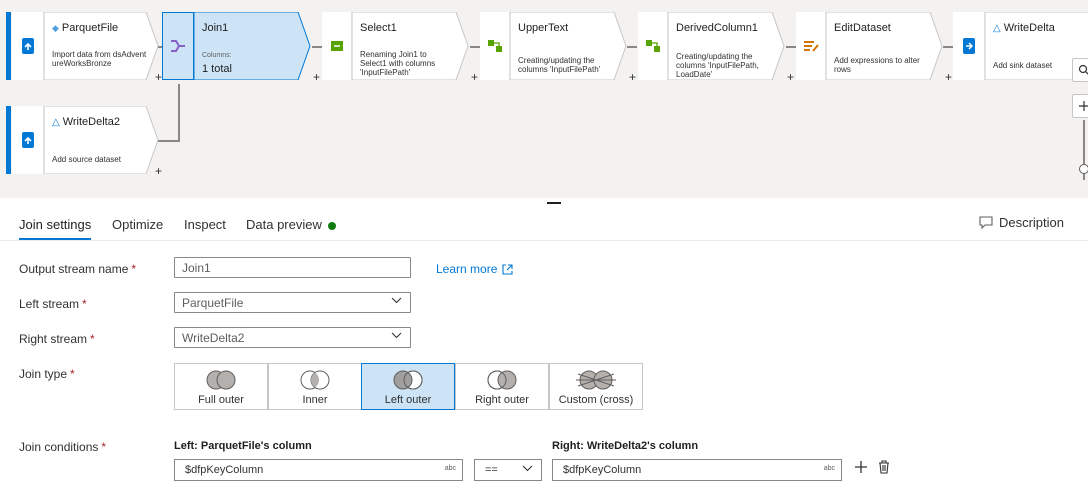 This screenshot has height=497, width=1088. I want to click on output-stream-label: Output stream name *, so click(78, 269).